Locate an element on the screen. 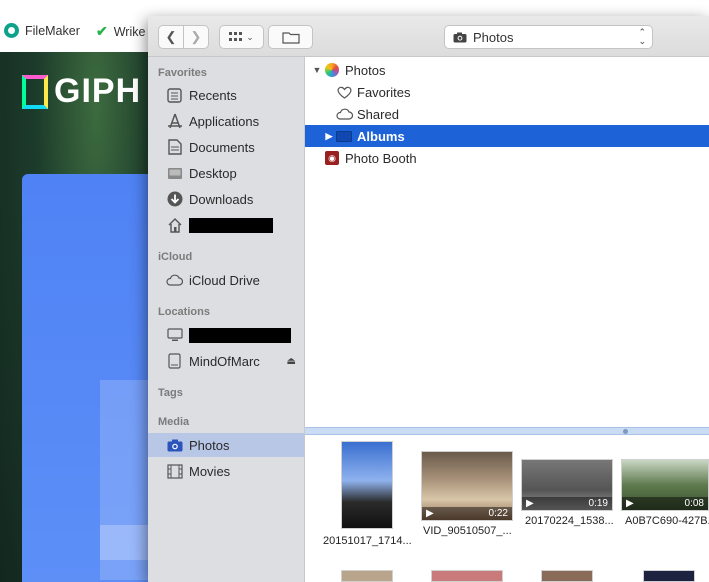 The image size is (709, 582). video-duration: 0:08 is located at coordinates (694, 503).